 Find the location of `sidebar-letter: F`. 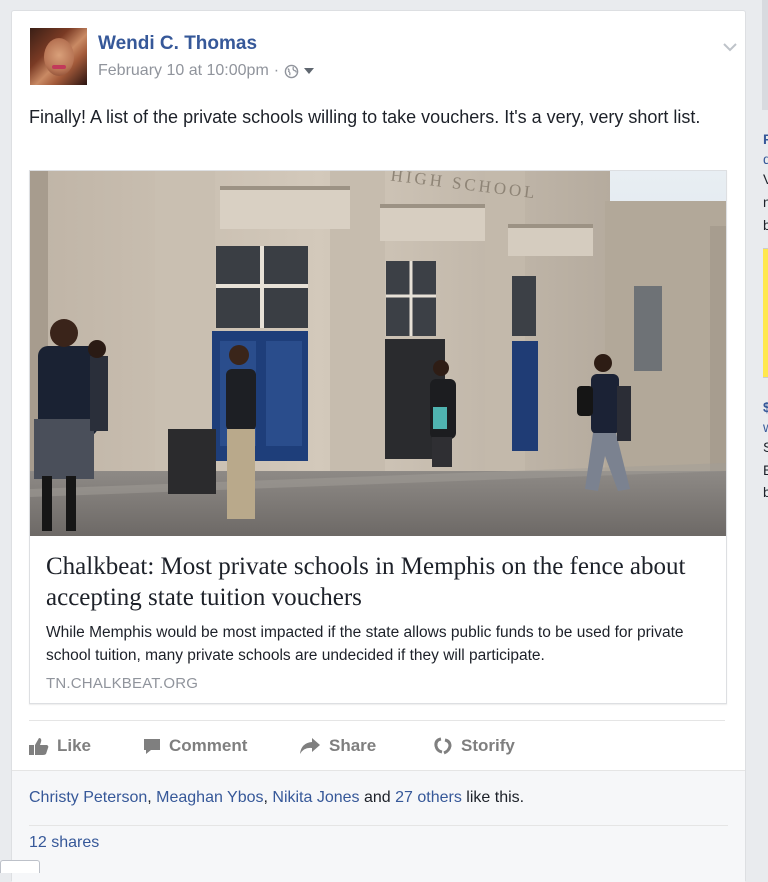

sidebar-letter: F is located at coordinates (765, 139).